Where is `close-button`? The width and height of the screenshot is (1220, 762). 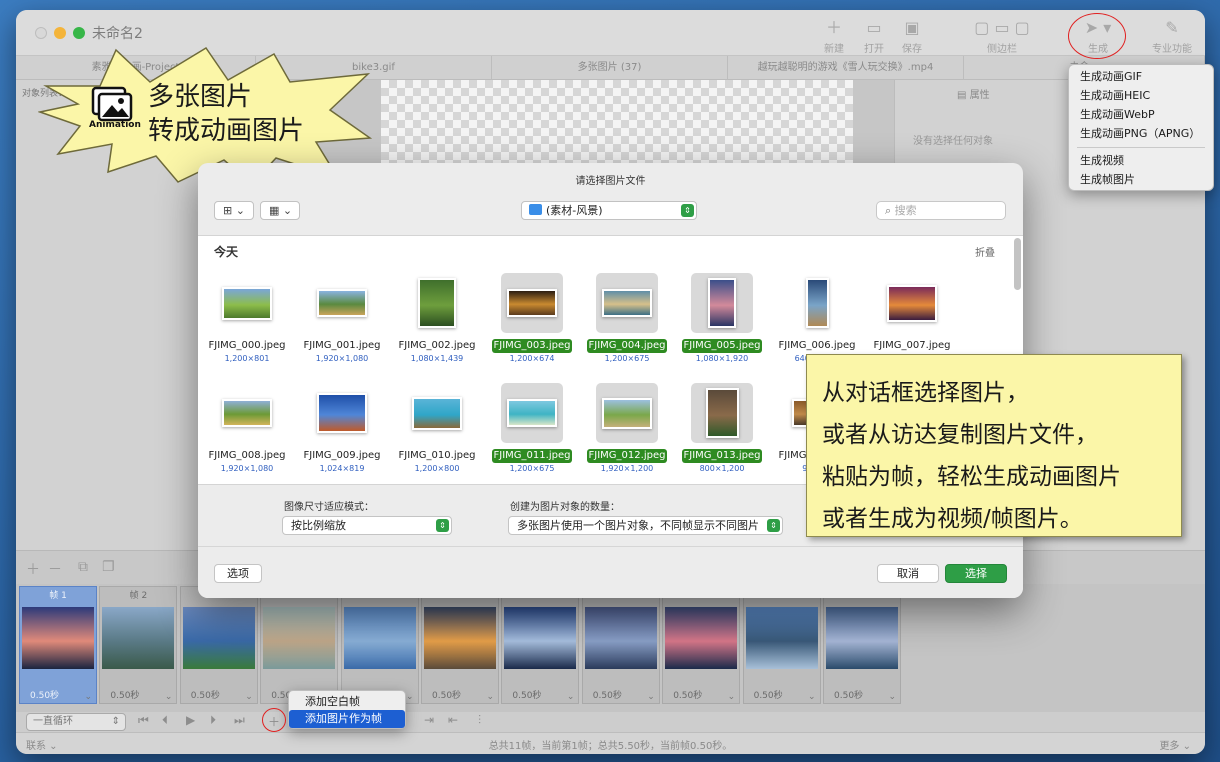
close-button is located at coordinates (41, 33).